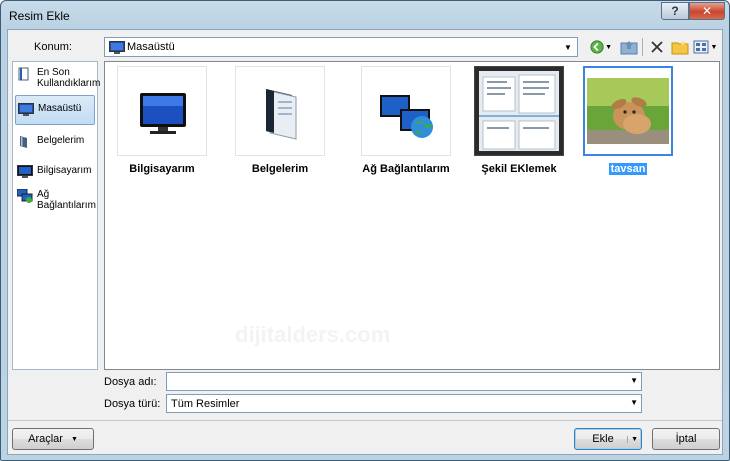 The width and height of the screenshot is (730, 461). I want to click on title-bar: Resim Ekle ? ✕, so click(365, 15).